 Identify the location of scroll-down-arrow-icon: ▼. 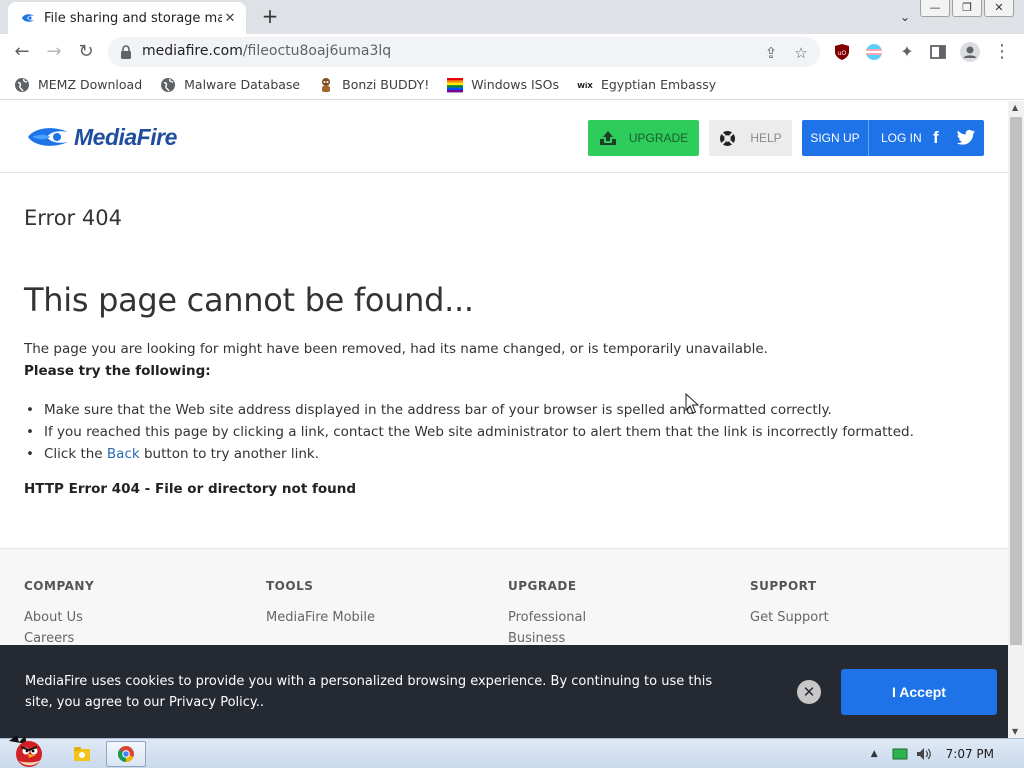
(1015, 731).